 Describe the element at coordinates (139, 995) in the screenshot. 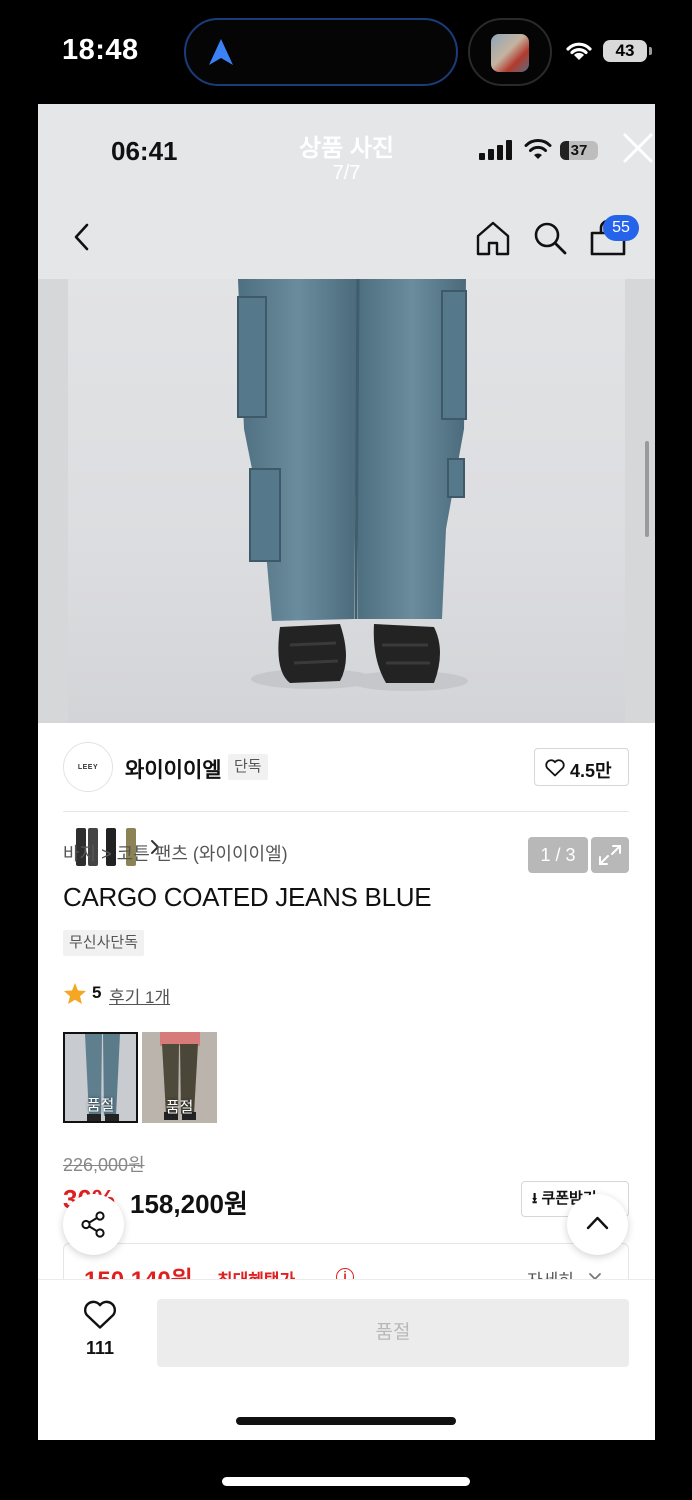

I see `review-link: 후기 1개` at that location.